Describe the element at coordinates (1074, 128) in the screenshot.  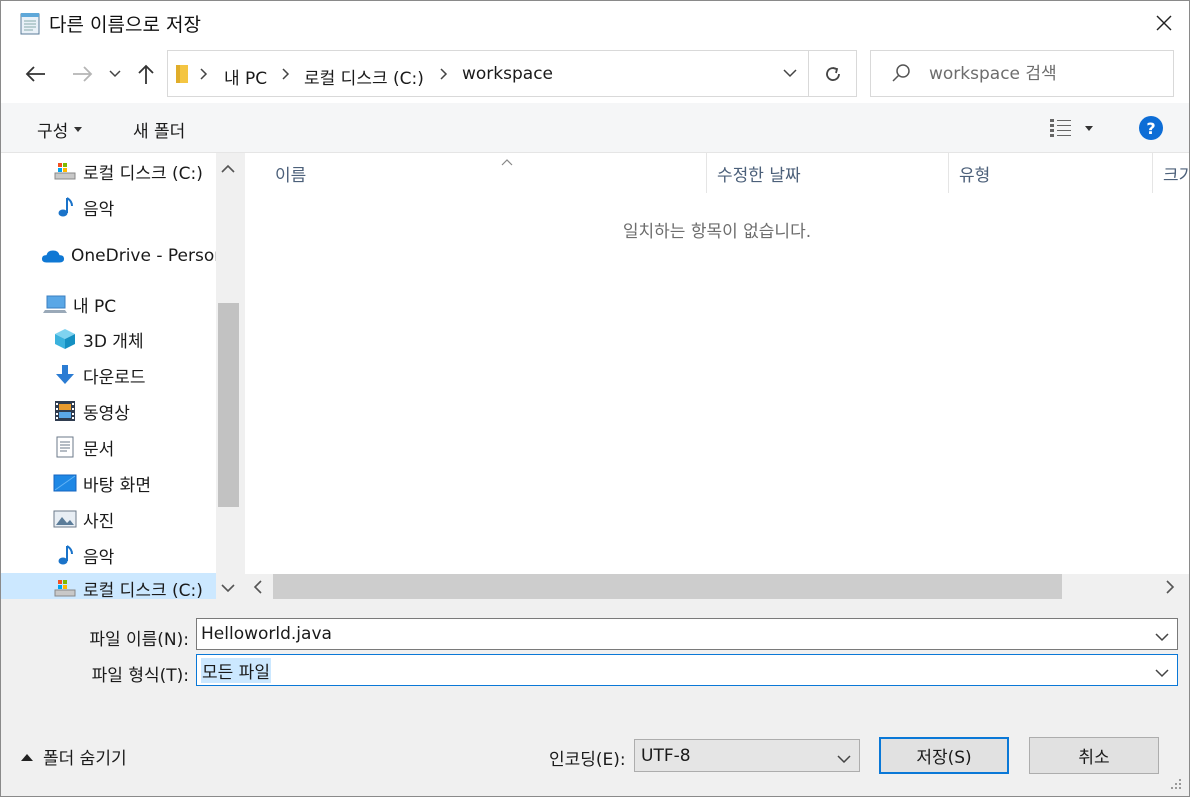
I see `change-view-button` at that location.